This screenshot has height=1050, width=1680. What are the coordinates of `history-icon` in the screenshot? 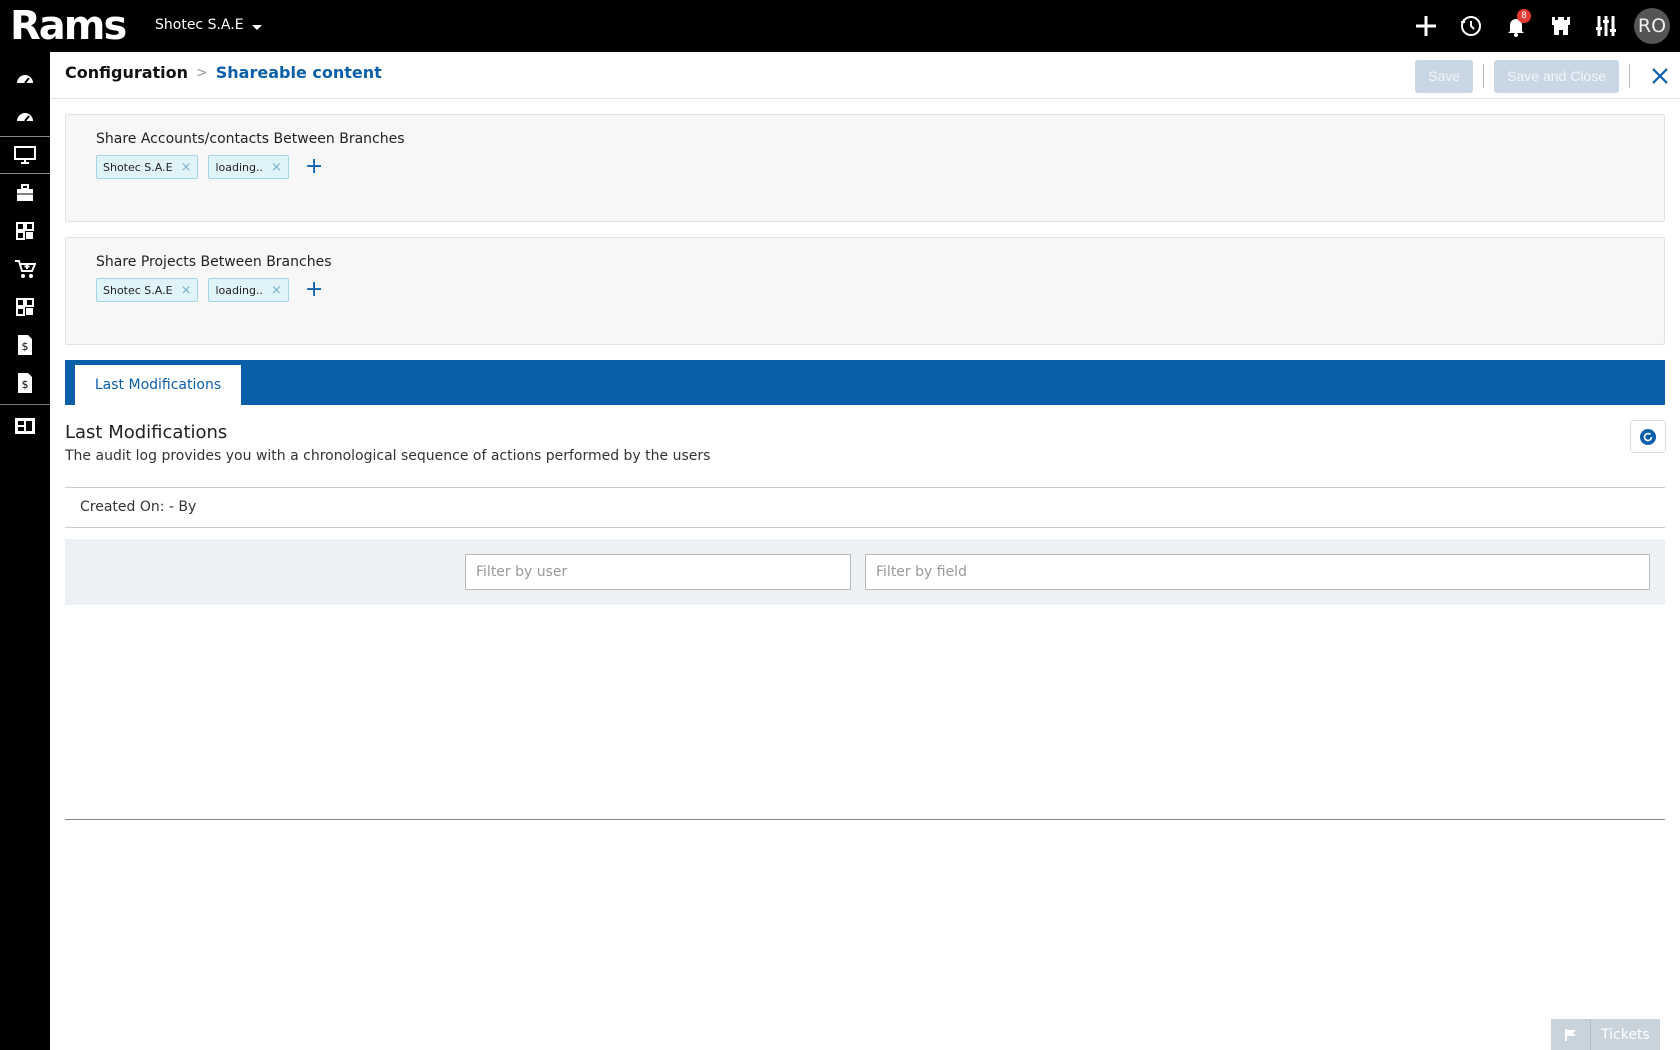 It's located at (1470, 26).